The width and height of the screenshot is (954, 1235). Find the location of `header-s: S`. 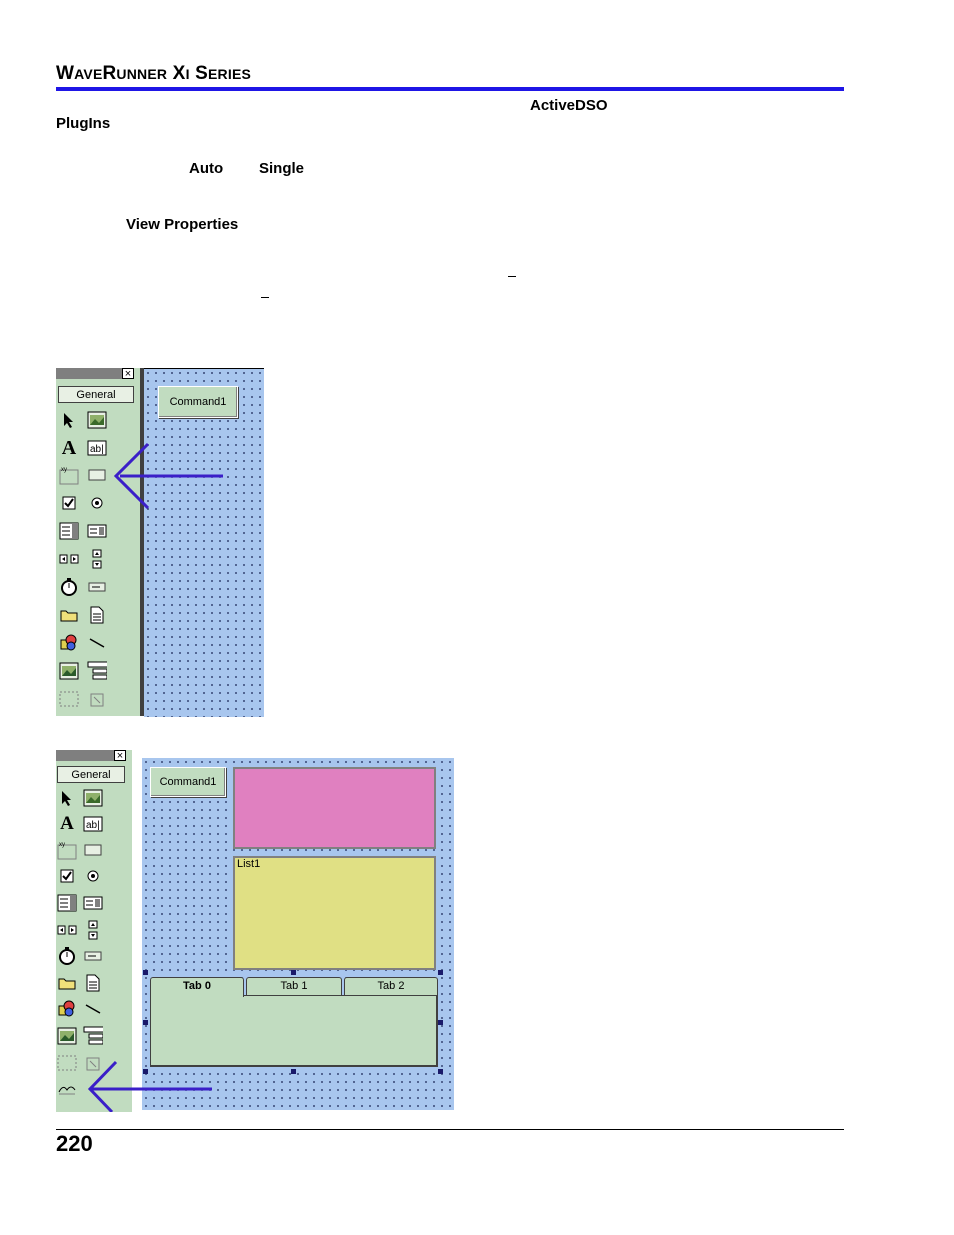

header-s: S is located at coordinates (199, 73).